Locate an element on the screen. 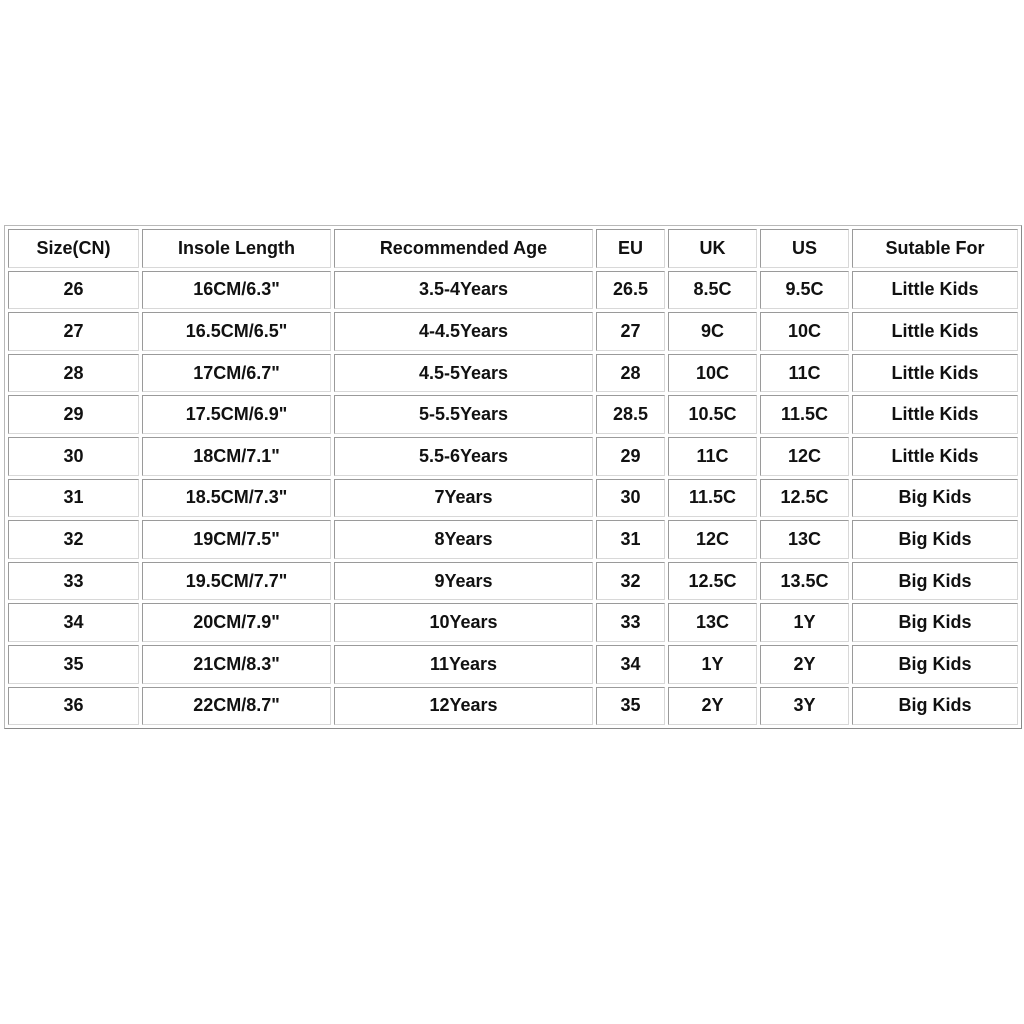 This screenshot has height=1024, width=1024. header-eu: EU is located at coordinates (630, 248).